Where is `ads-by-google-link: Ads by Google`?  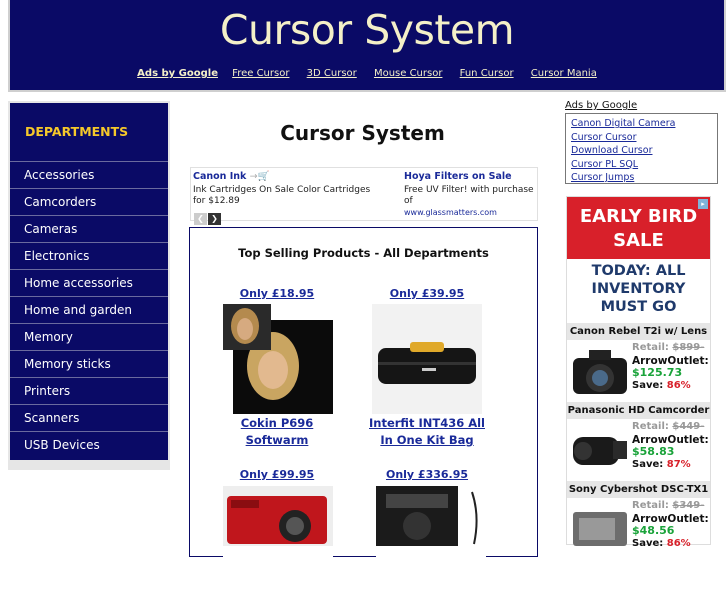
ads-by-google-link: Ads by Google is located at coordinates (177, 73).